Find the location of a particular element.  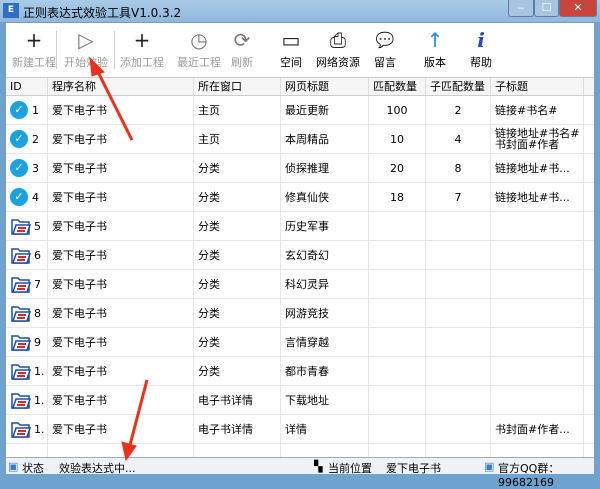

cell-id: 6 is located at coordinates (27, 255).